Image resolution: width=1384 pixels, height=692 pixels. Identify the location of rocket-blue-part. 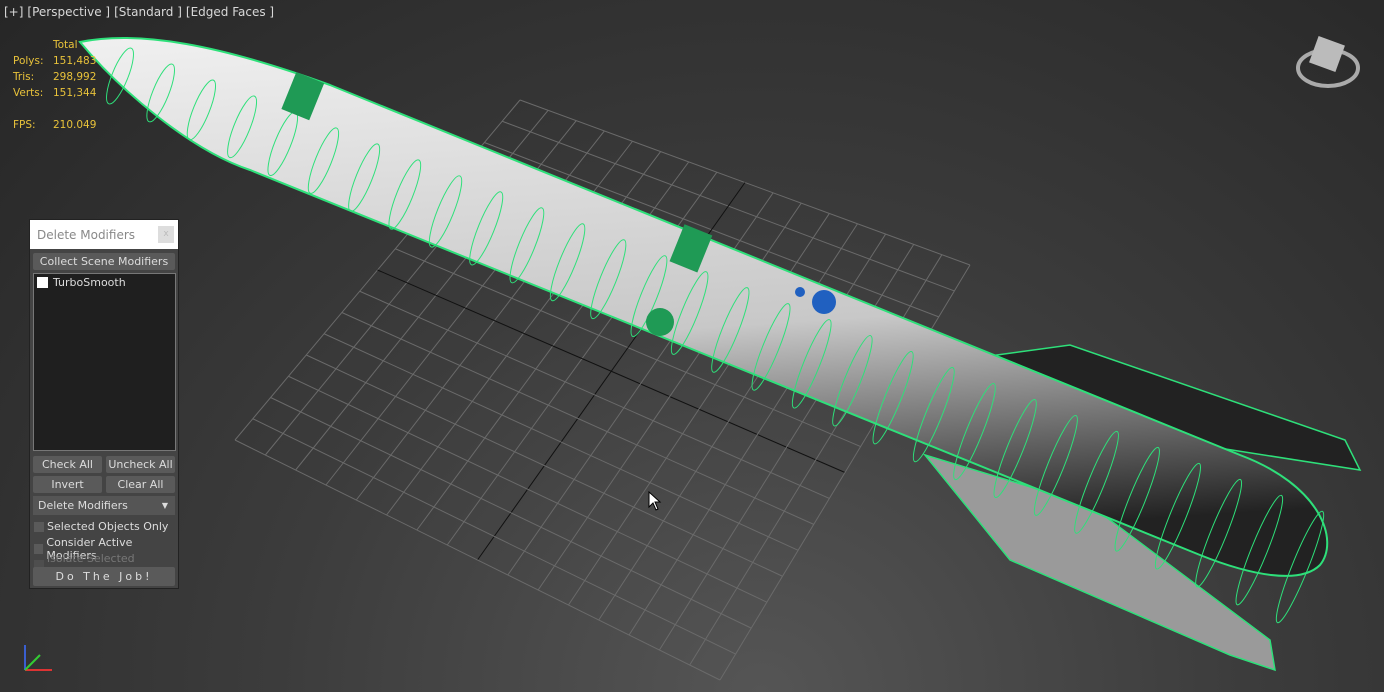
(824, 302).